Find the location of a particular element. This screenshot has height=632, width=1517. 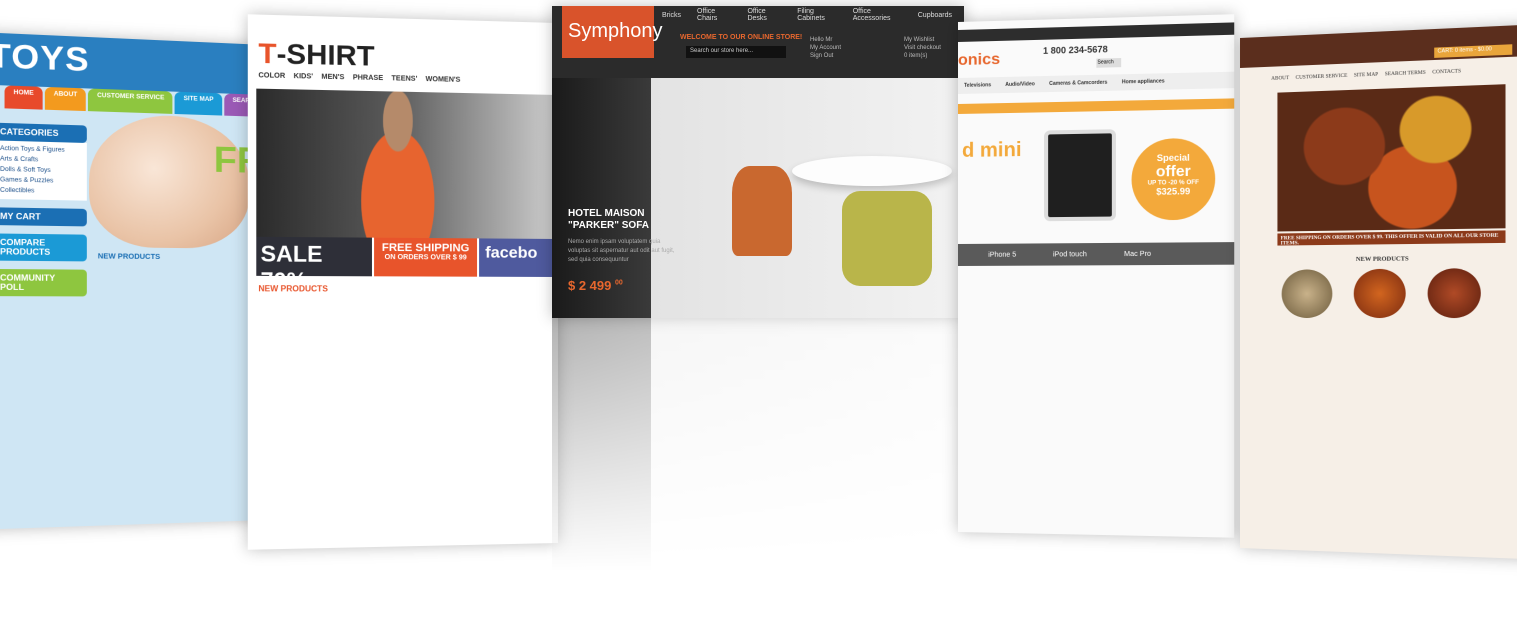

symphony-orange-chair-image is located at coordinates (762, 211).